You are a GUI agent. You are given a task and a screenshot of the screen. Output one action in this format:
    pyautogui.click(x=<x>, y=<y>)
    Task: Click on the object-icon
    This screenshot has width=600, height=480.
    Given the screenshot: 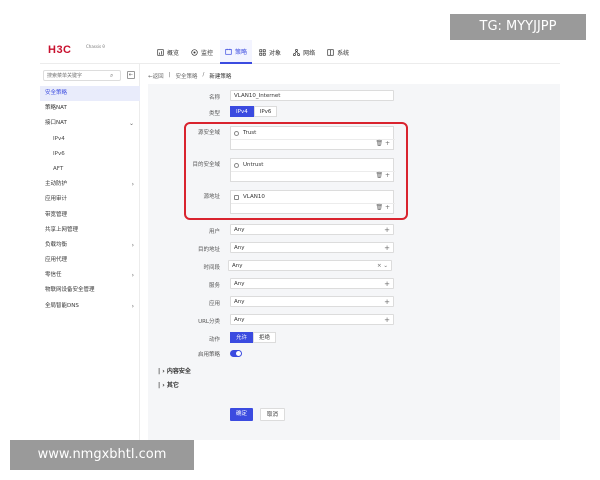 What is the action you would take?
    pyautogui.click(x=262, y=52)
    